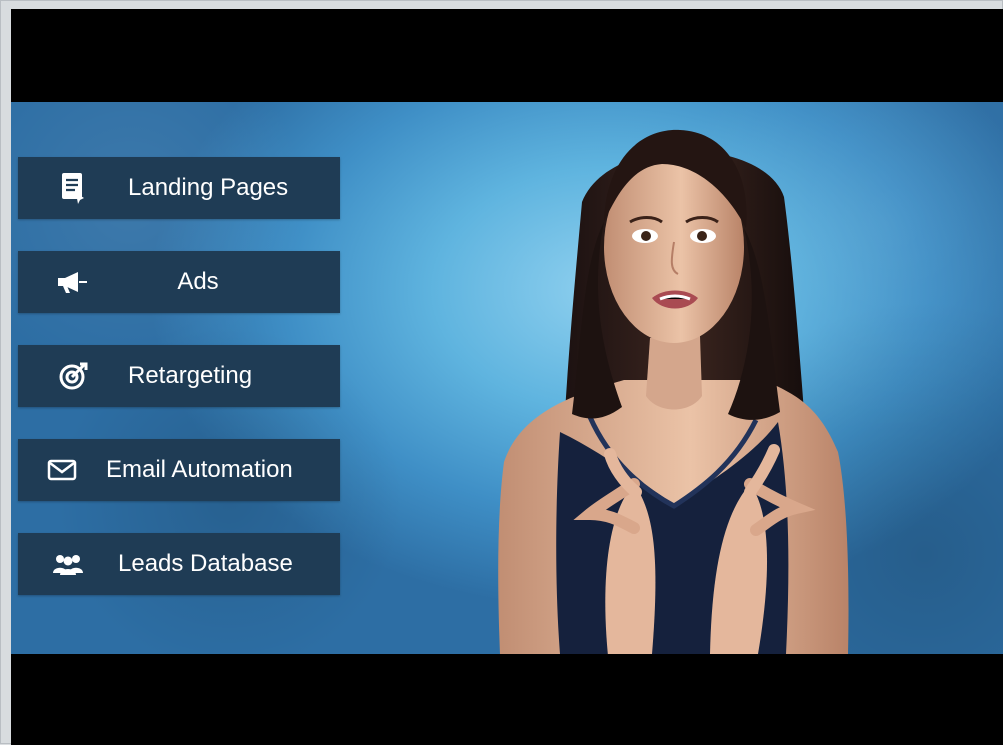 Image resolution: width=1003 pixels, height=745 pixels. What do you see at coordinates (62, 470) in the screenshot?
I see `email-icon` at bounding box center [62, 470].